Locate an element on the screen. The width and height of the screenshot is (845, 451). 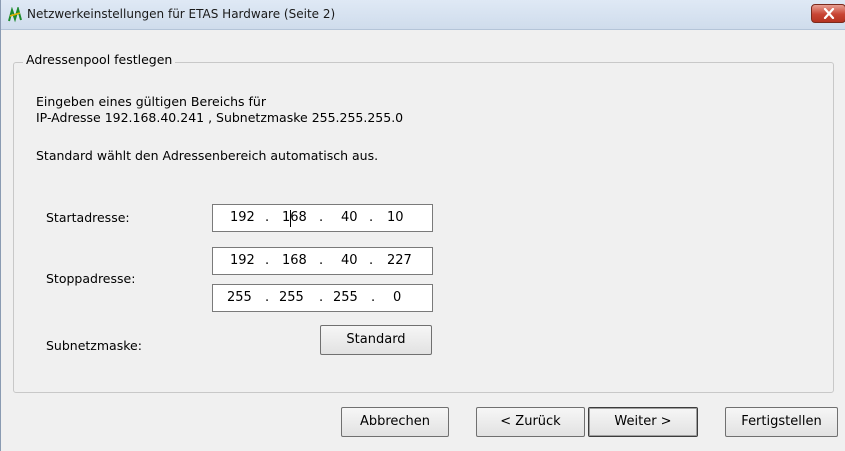
octet-3: 255 is located at coordinates (345, 297).